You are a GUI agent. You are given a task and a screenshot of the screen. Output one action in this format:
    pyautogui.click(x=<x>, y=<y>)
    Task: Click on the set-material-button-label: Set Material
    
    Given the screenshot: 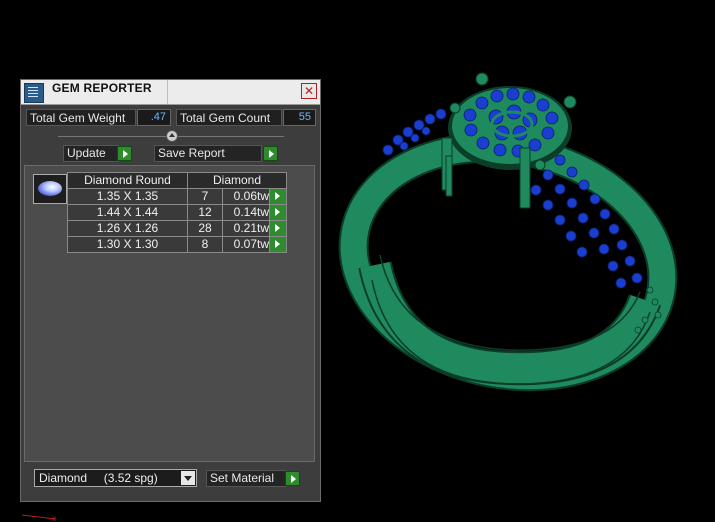 What is the action you would take?
    pyautogui.click(x=246, y=478)
    